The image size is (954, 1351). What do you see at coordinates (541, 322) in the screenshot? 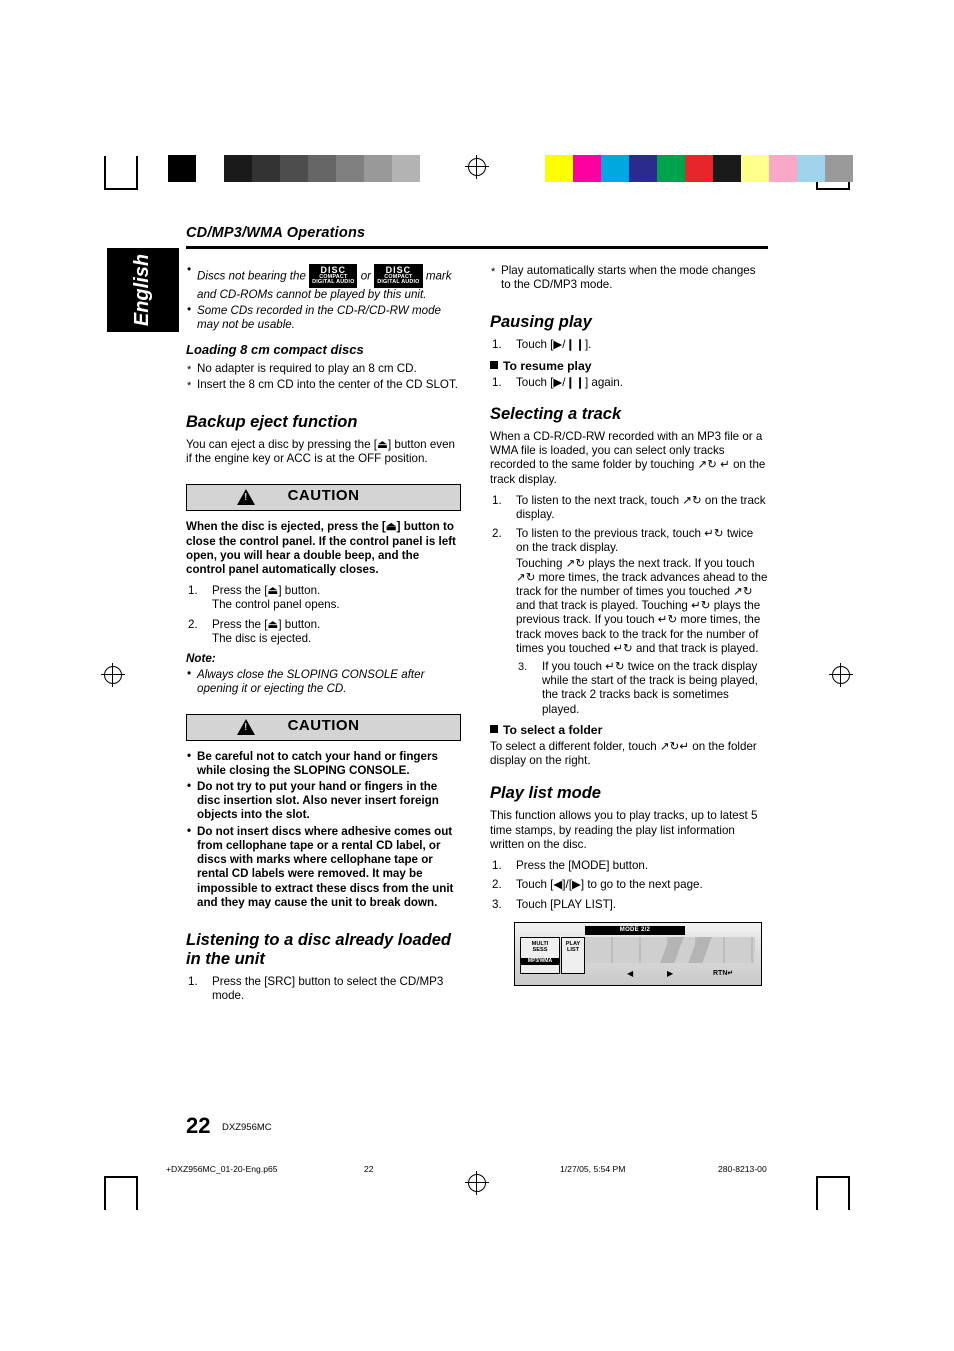
I see `pausing-play-heading: Pausing play` at bounding box center [541, 322].